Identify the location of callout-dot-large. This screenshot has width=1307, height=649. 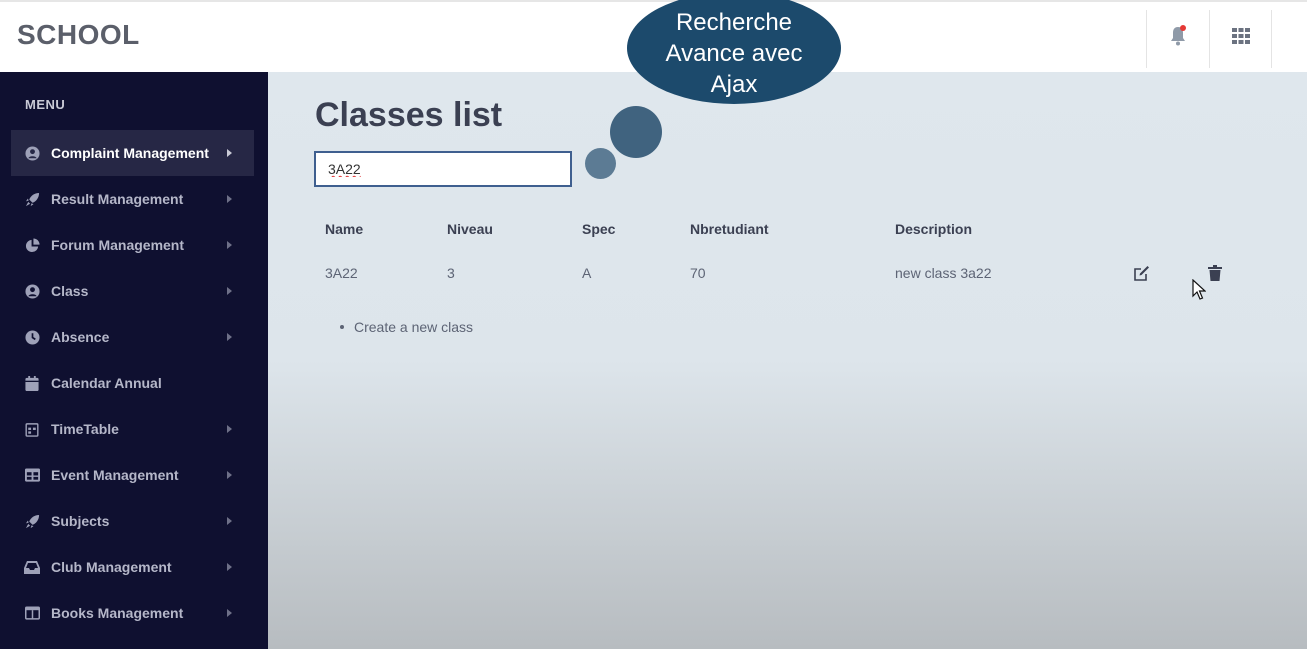
(636, 132).